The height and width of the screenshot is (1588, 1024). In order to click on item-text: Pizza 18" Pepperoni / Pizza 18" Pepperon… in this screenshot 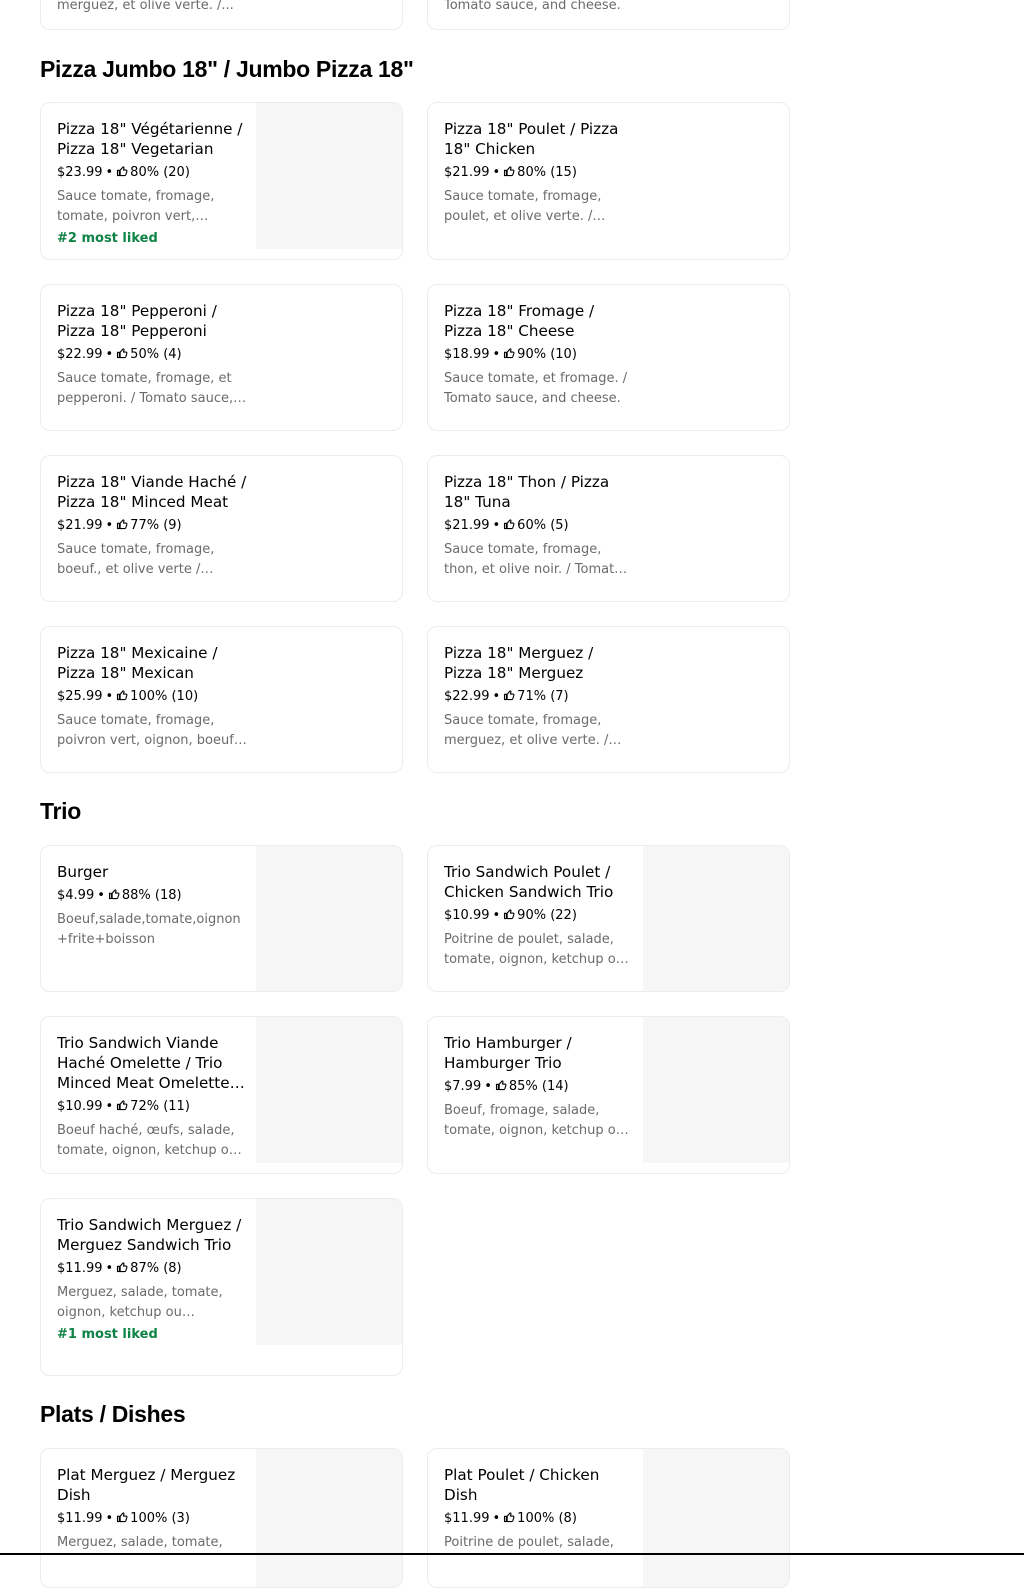, I will do `click(152, 355)`.